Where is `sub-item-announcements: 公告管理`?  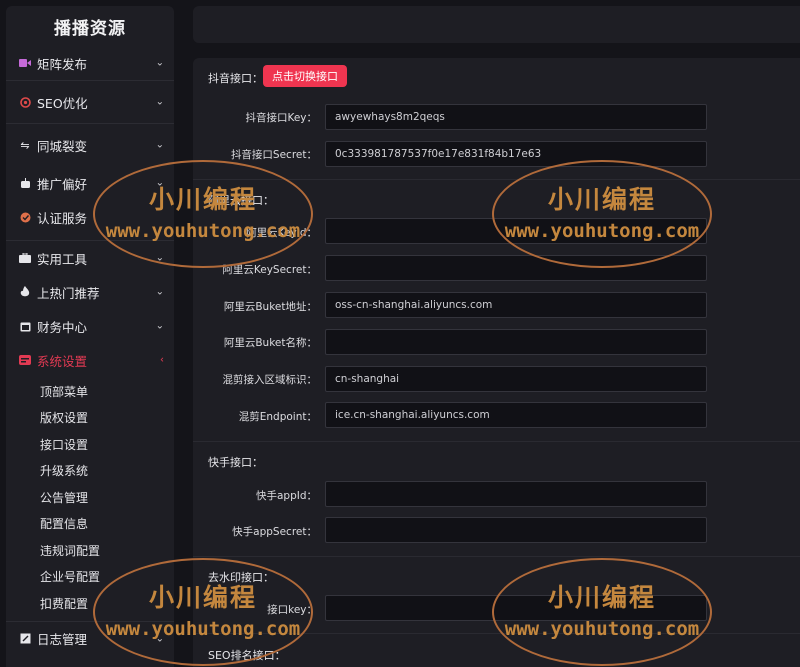
sub-item-announcements: 公告管理 is located at coordinates (90, 497).